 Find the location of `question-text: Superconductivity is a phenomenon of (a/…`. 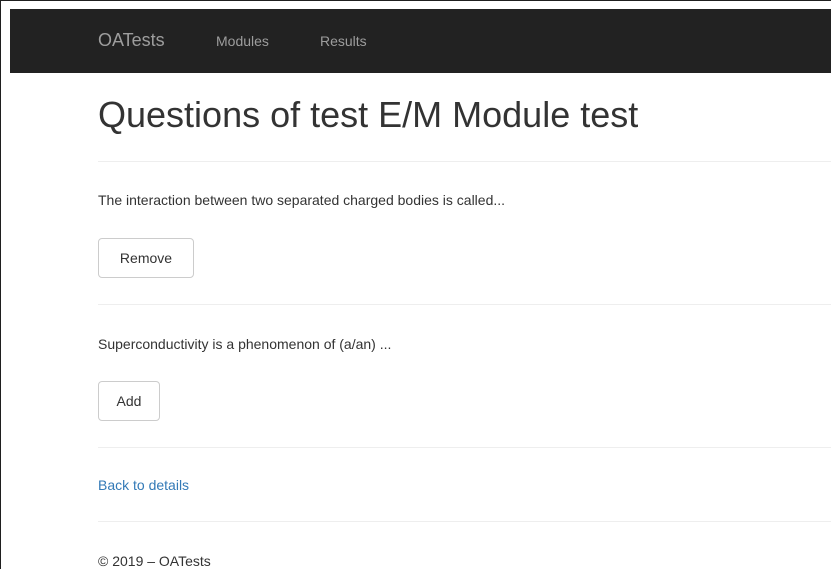

question-text: Superconductivity is a phenomenon of (a/… is located at coordinates (245, 344).